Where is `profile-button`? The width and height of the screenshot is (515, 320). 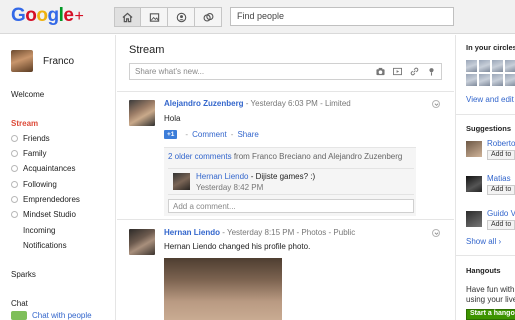
profile-button is located at coordinates (181, 17).